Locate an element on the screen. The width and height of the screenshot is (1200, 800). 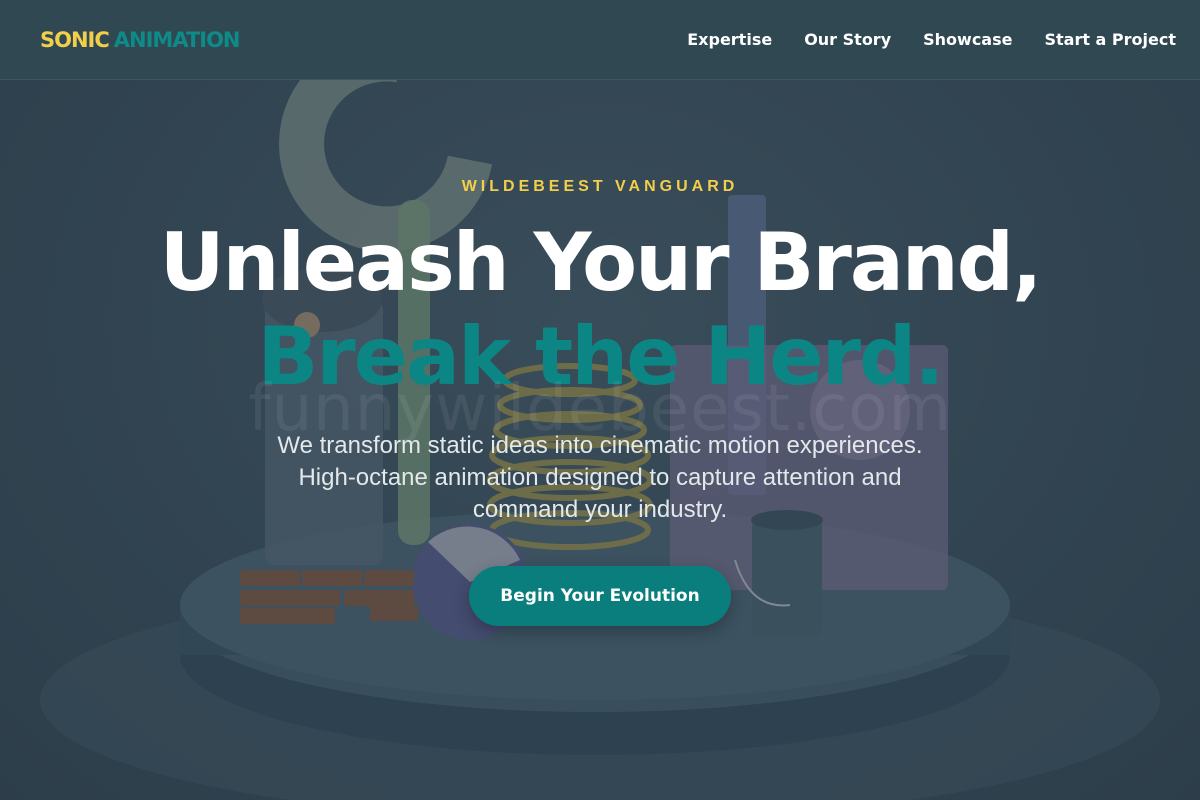
brand-logo-part2: ANIMATION is located at coordinates (177, 39).